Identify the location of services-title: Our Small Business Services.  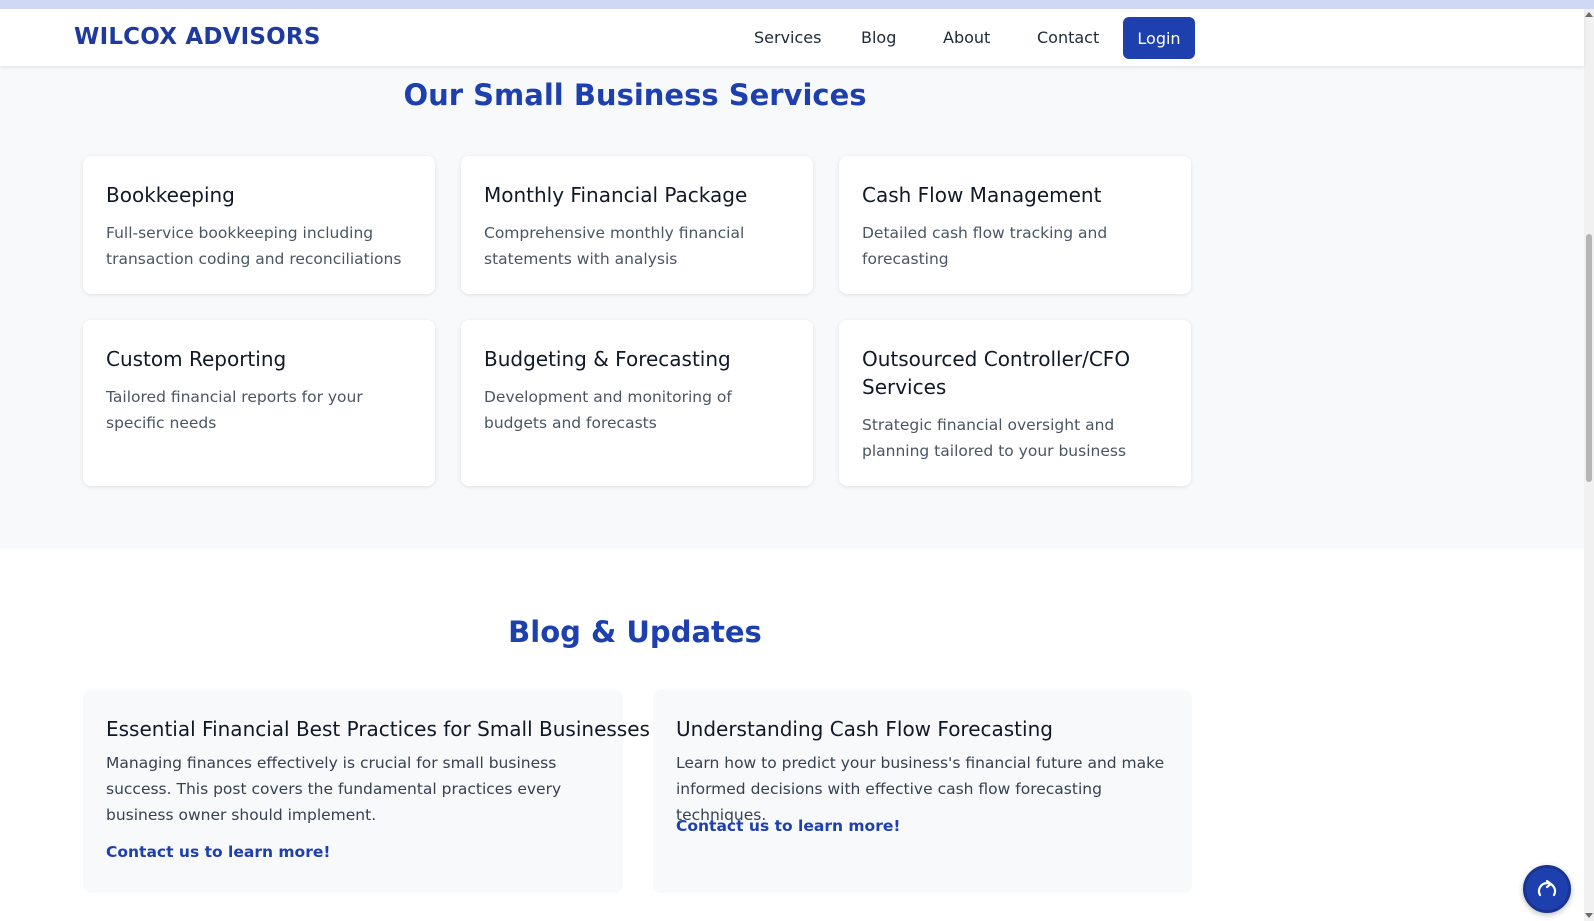
(635, 95).